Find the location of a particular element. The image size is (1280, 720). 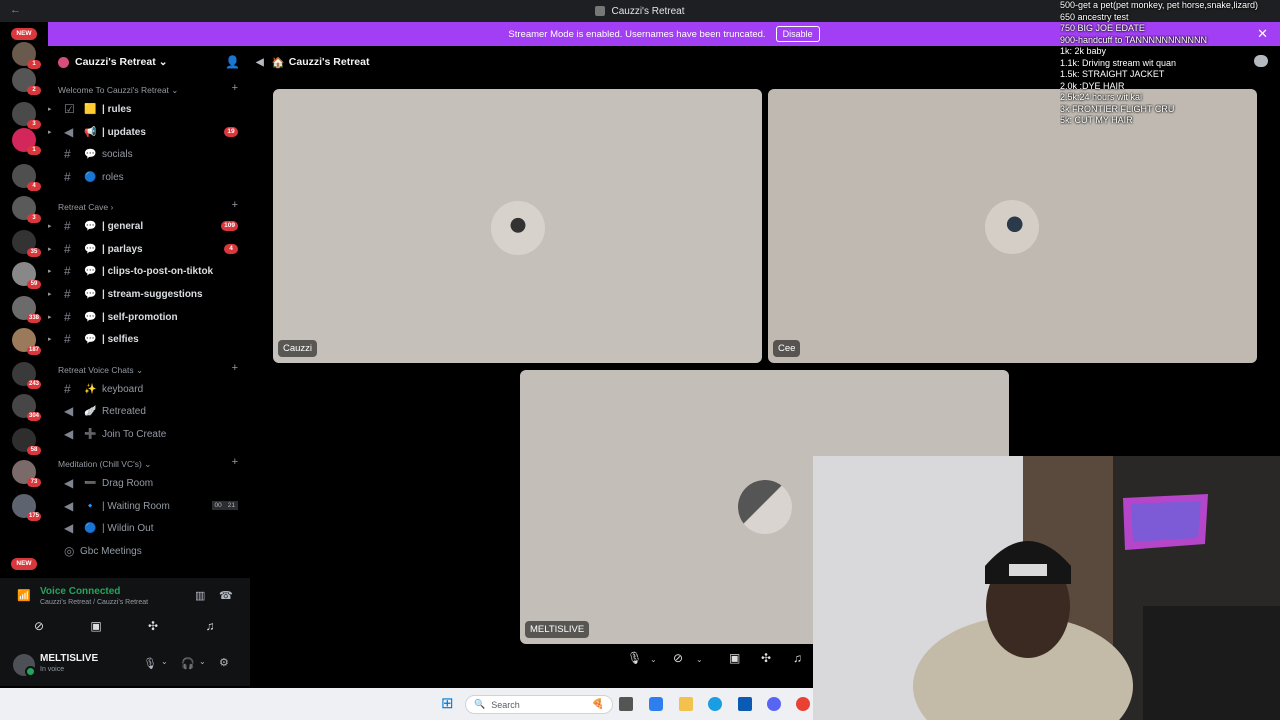

channel-general: ▸ # 💬 | general 109 is located at coordinates (149, 226).